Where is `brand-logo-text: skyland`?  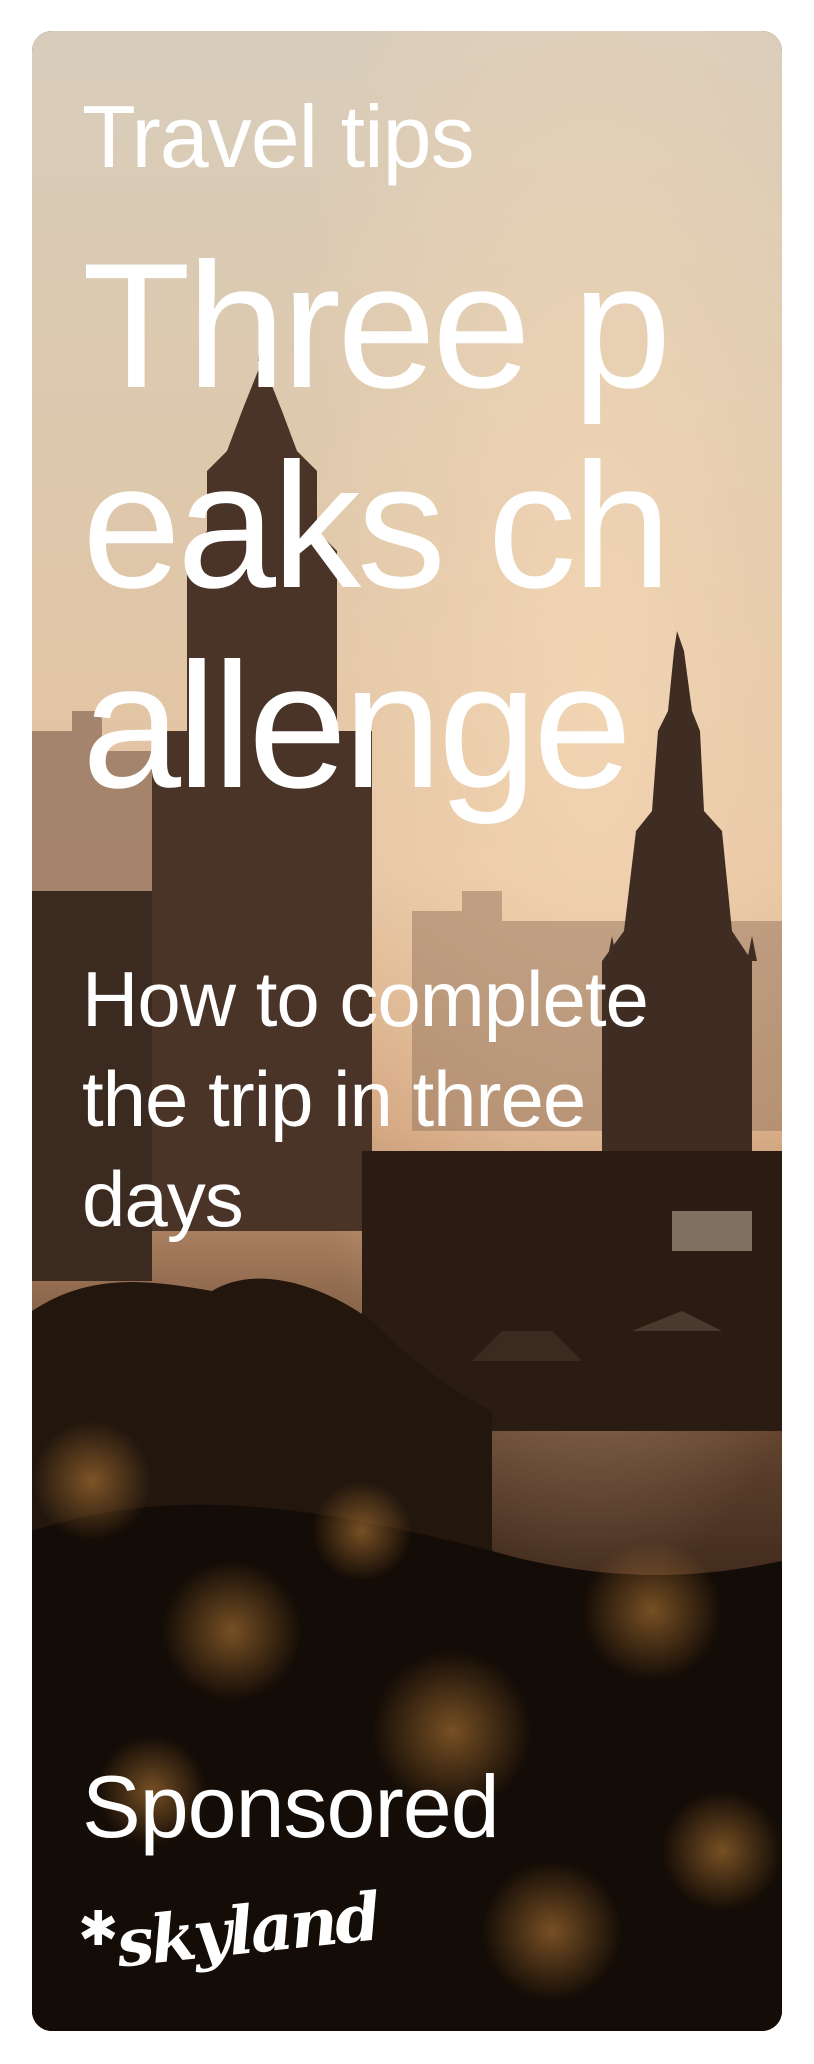 brand-logo-text: skyland is located at coordinates (247, 1930).